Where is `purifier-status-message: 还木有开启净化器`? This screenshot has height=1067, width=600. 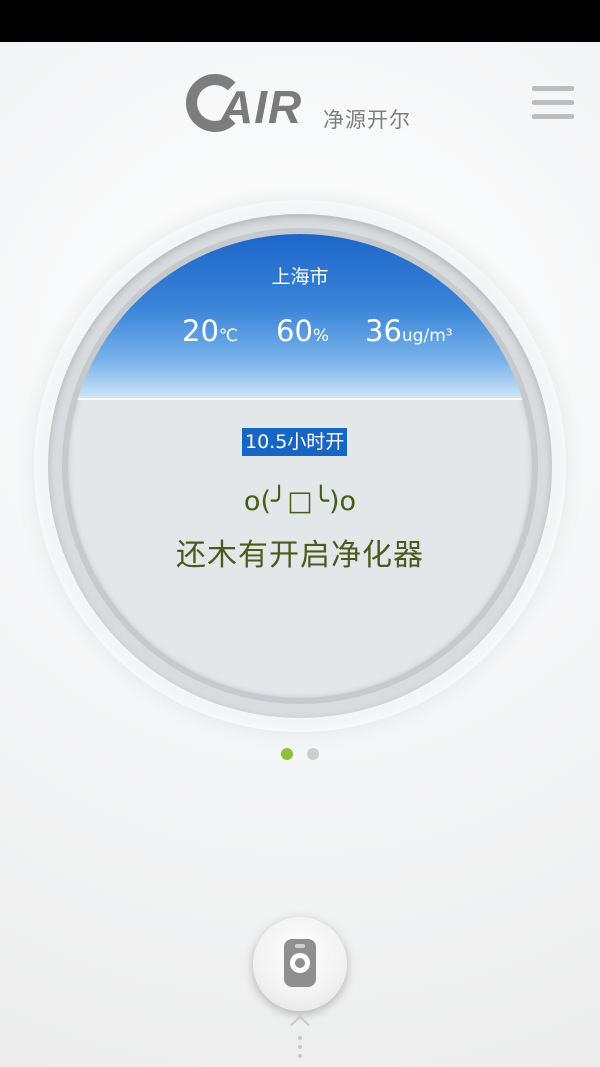 purifier-status-message: 还木有开启净化器 is located at coordinates (300, 555).